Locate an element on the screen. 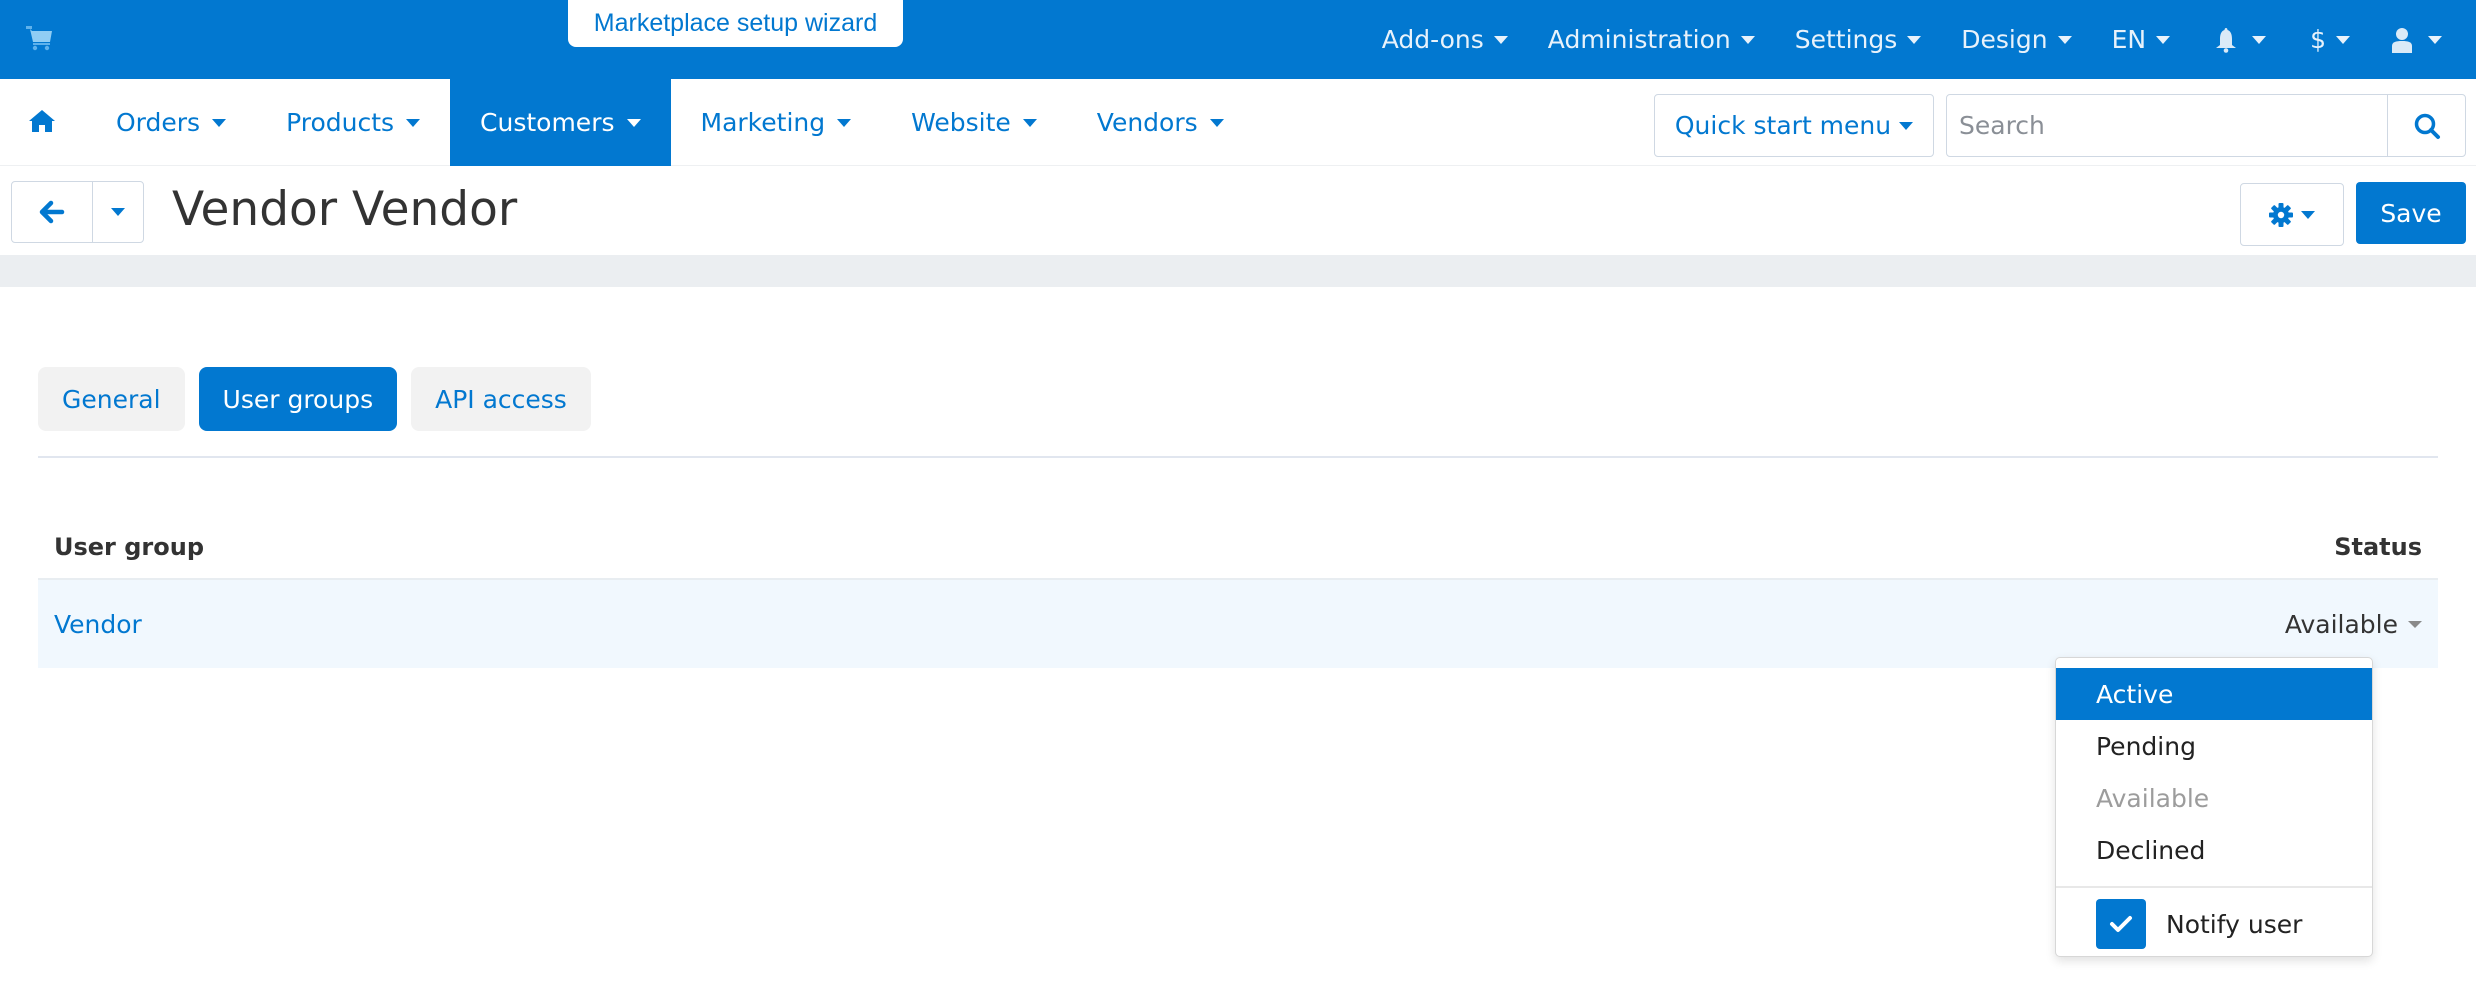  status-option-active: Active is located at coordinates (2214, 694).